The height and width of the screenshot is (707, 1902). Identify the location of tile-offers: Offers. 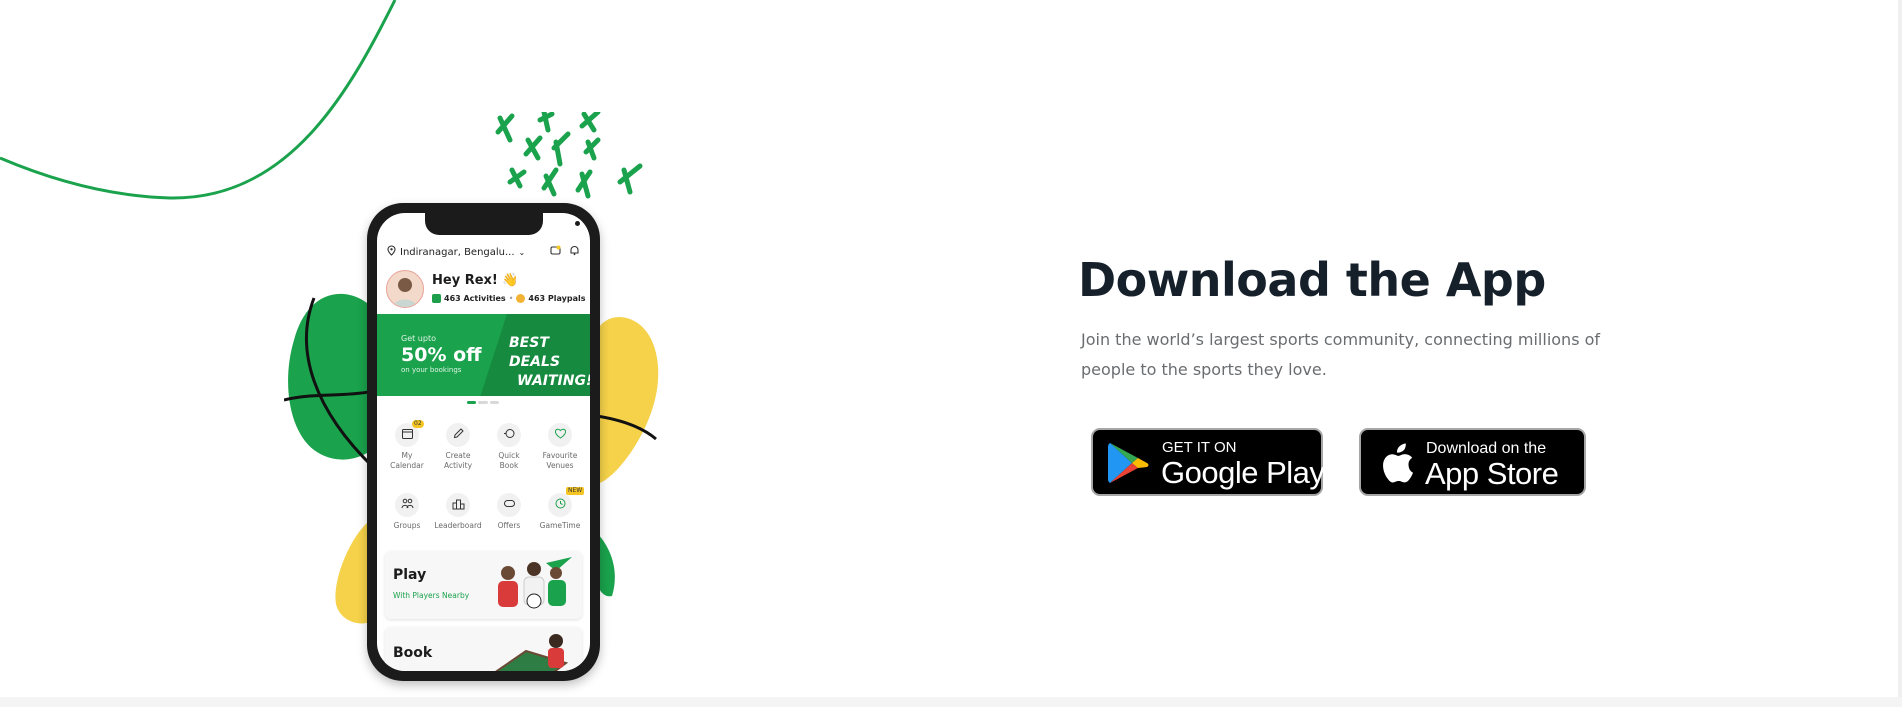
(509, 512).